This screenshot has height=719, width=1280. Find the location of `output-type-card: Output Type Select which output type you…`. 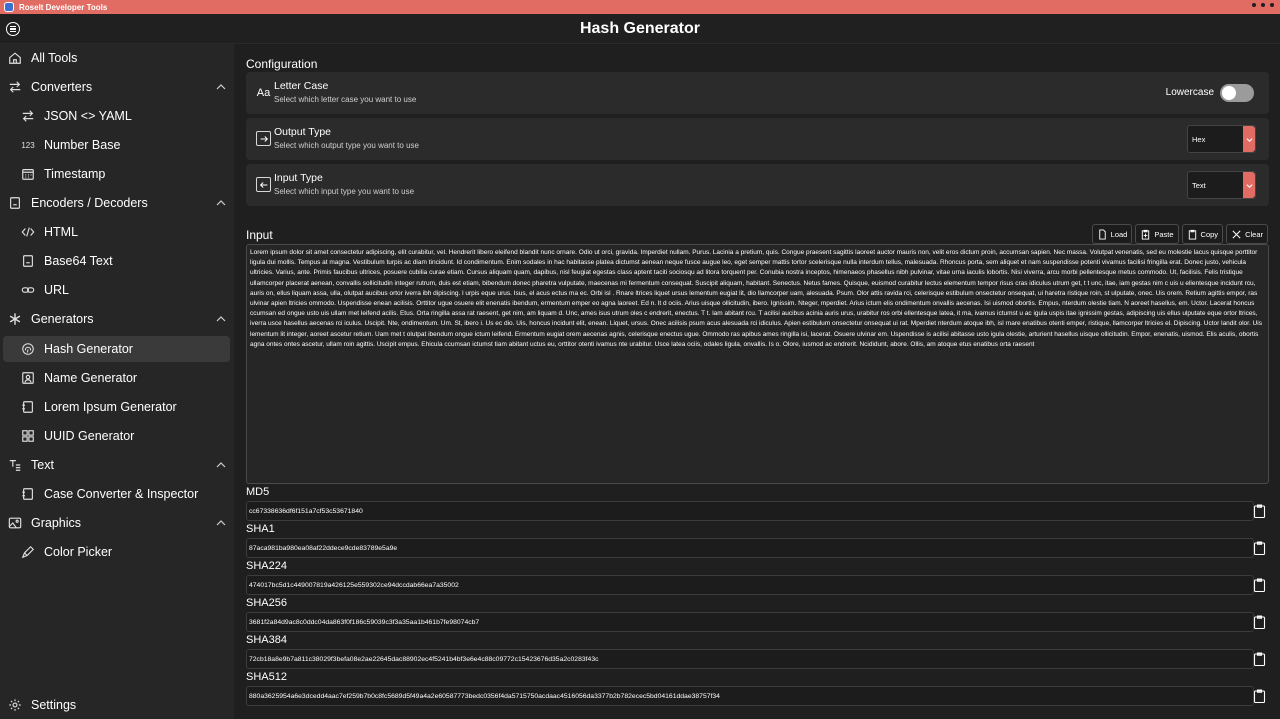

output-type-card: Output Type Select which output type you… is located at coordinates (757, 139).